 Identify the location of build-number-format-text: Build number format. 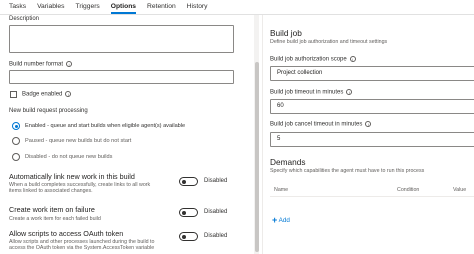
(36, 64).